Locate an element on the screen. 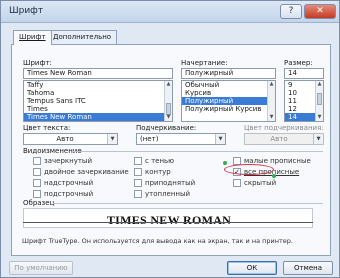  checkbox-label: подстрочный is located at coordinates (69, 194).